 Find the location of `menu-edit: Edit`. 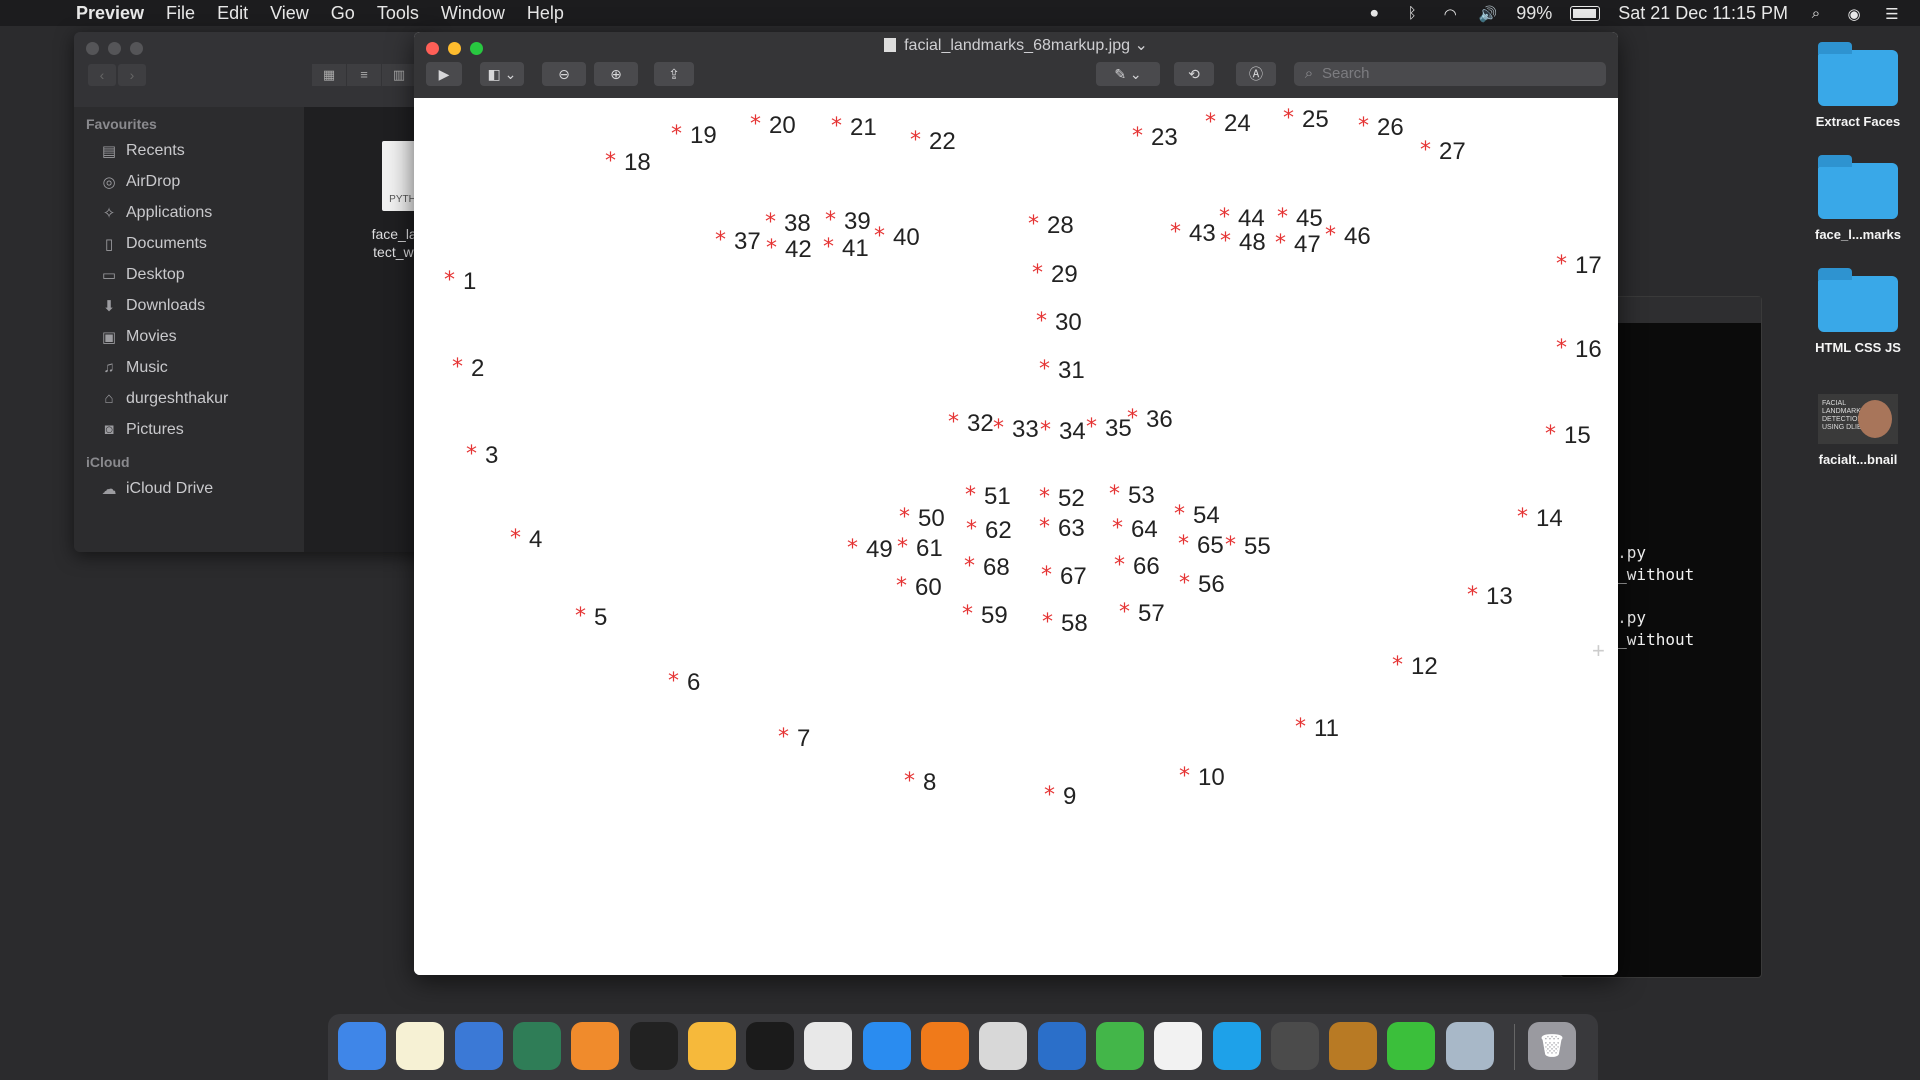

menu-edit: Edit is located at coordinates (232, 13).